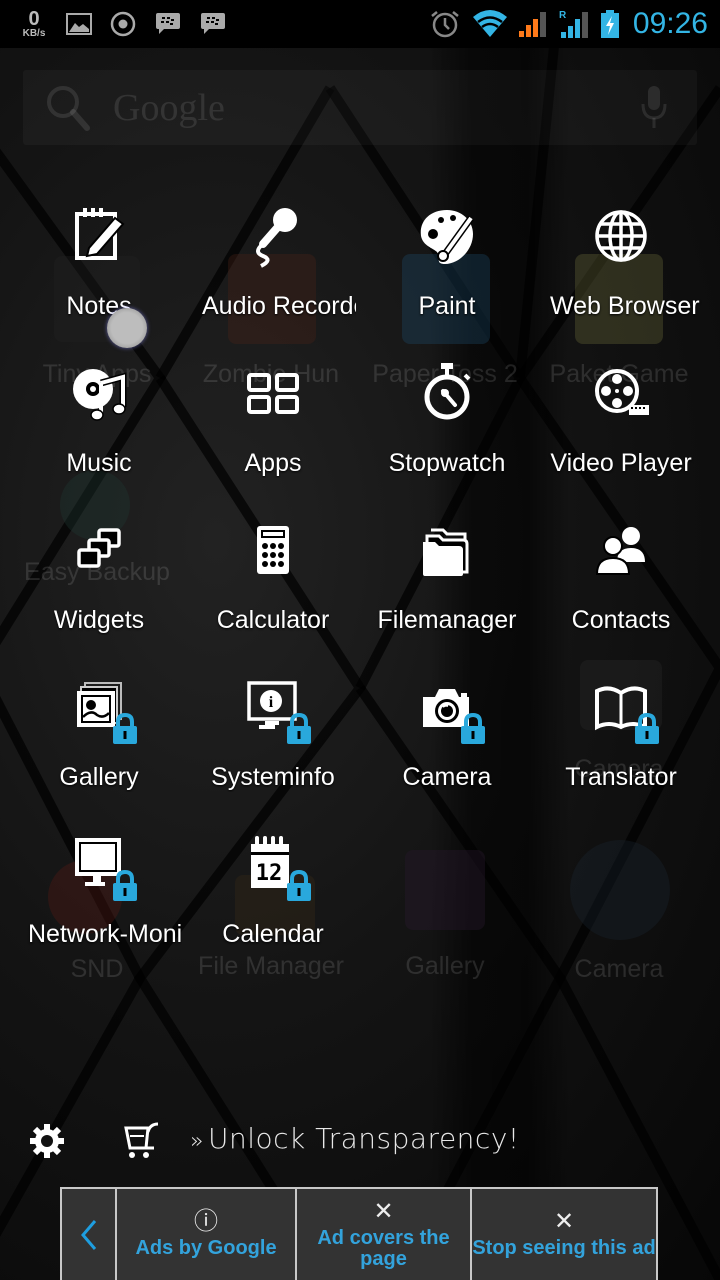 The width and height of the screenshot is (720, 1280). Describe the element at coordinates (273, 747) in the screenshot. I see `app-systeminfo: i Systeminfo` at that location.